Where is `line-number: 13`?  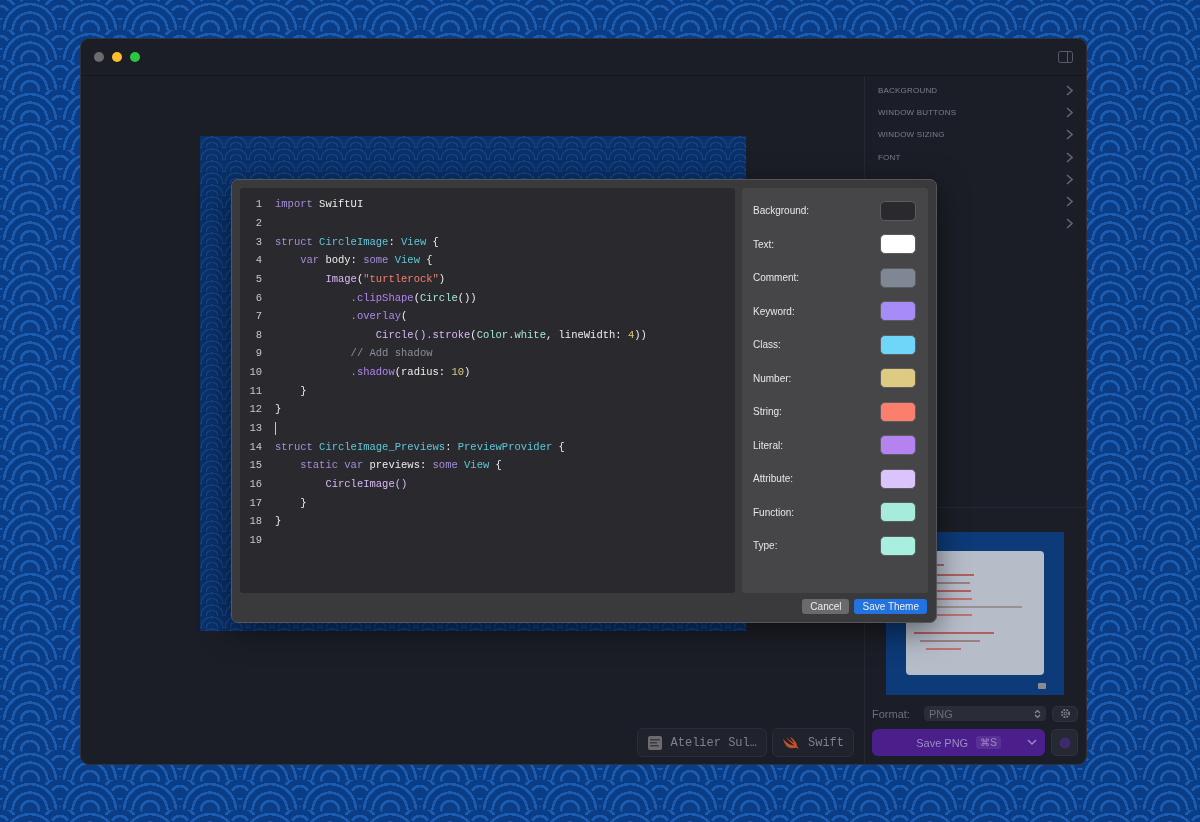
line-number: 13 is located at coordinates (255, 428).